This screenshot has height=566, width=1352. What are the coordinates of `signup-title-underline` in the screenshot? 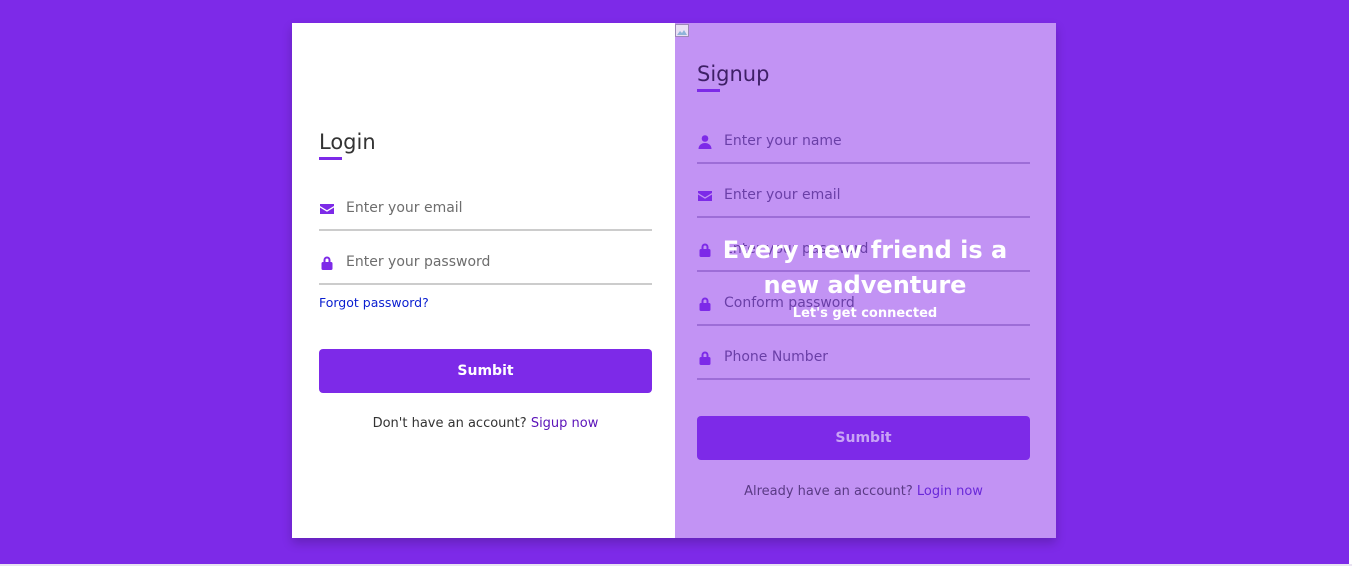 It's located at (708, 90).